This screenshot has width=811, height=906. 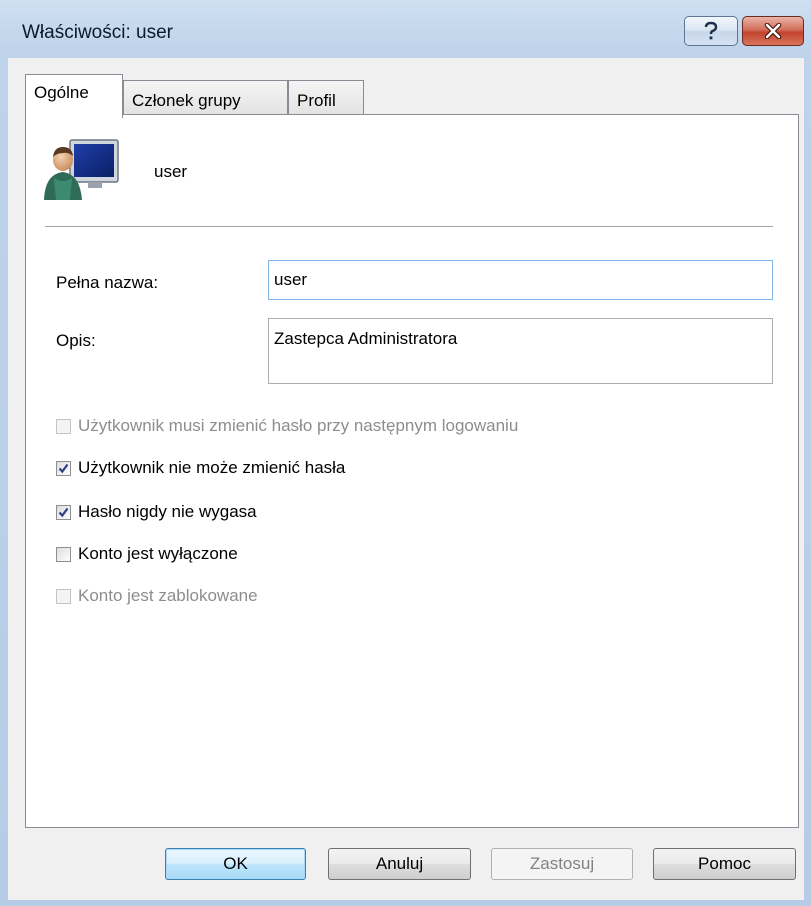 I want to click on user-name-display: user, so click(x=171, y=171).